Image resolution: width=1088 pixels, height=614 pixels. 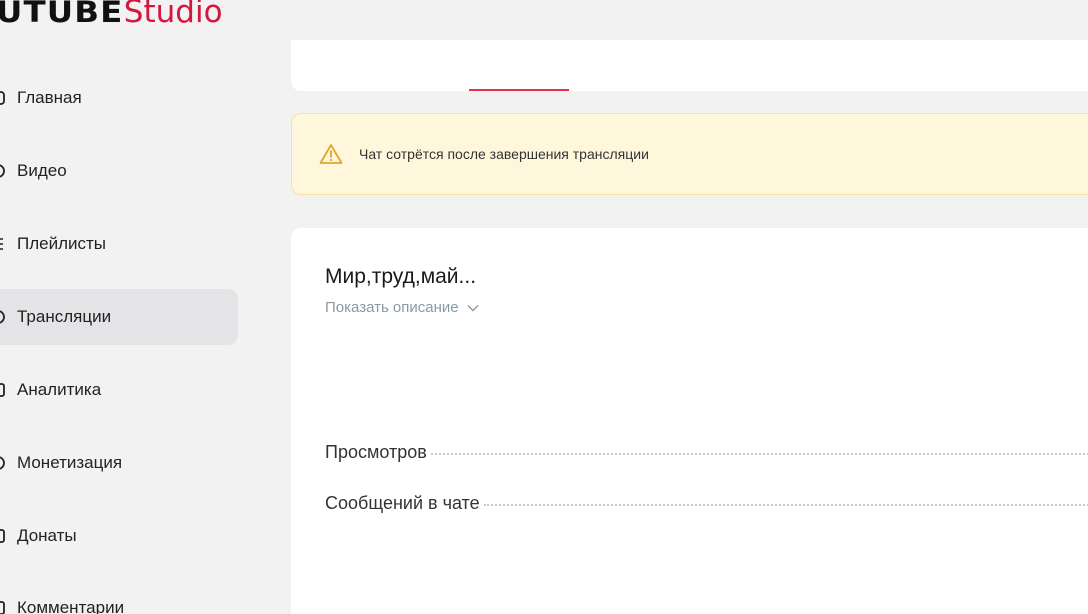 What do you see at coordinates (473, 308) in the screenshot?
I see `chevron-down-icon` at bounding box center [473, 308].